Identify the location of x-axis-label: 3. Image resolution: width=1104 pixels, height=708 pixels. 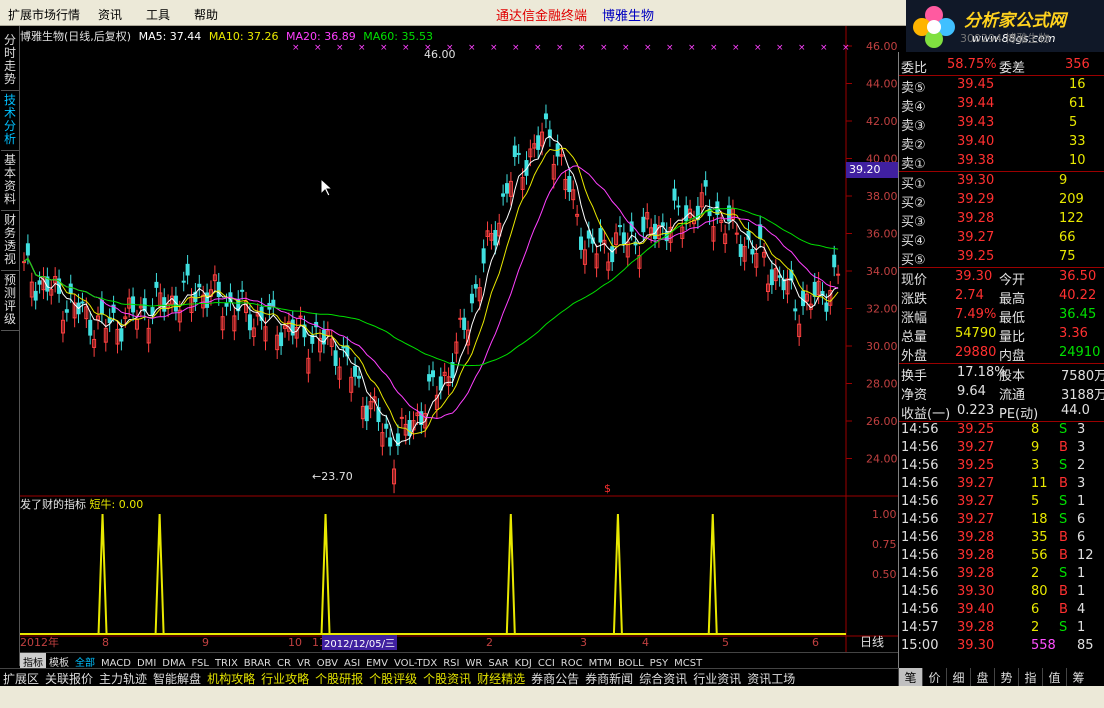
(583, 642).